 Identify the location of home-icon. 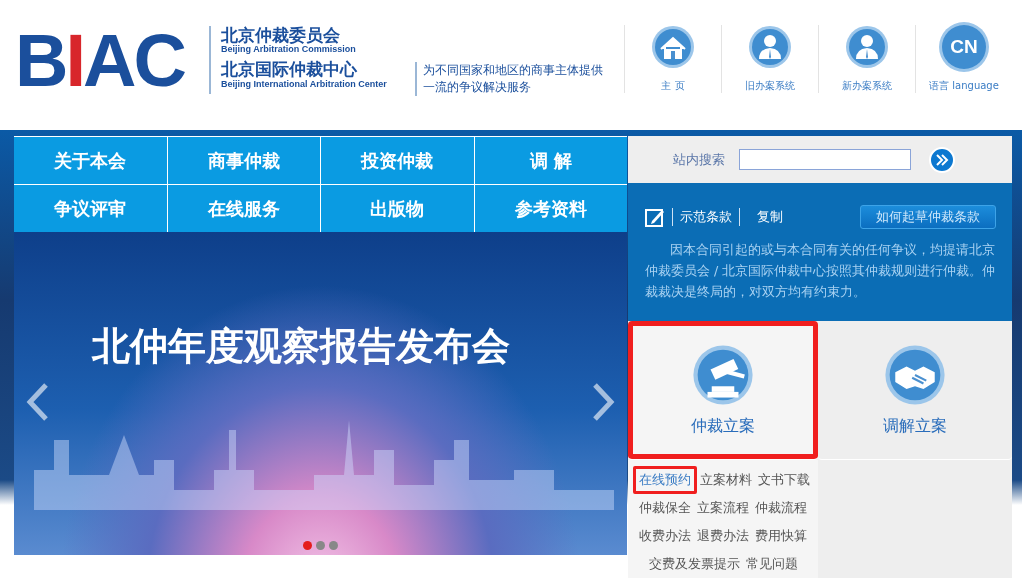
(673, 47).